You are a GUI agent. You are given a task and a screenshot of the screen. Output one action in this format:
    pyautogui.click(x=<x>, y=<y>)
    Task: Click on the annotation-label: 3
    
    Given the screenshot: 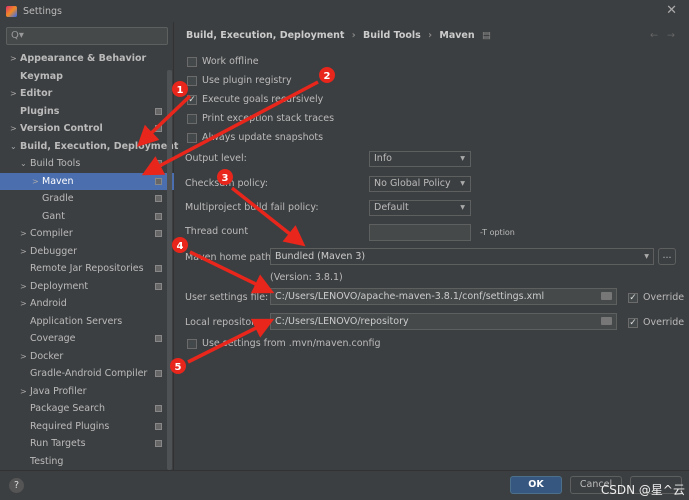 What is the action you would take?
    pyautogui.click(x=225, y=178)
    